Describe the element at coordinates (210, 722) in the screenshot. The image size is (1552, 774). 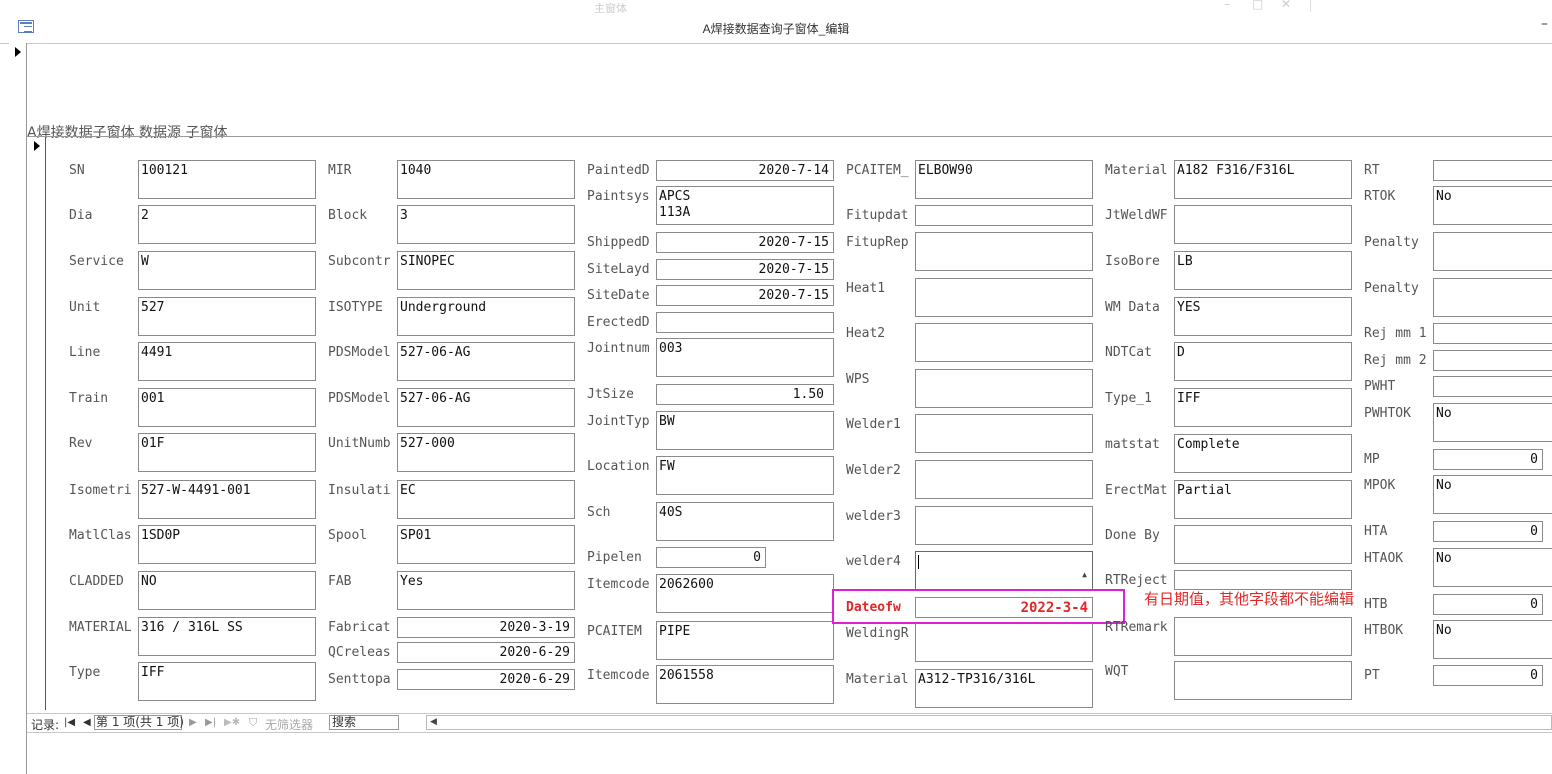
I see `last-record-icon: ▶|` at that location.